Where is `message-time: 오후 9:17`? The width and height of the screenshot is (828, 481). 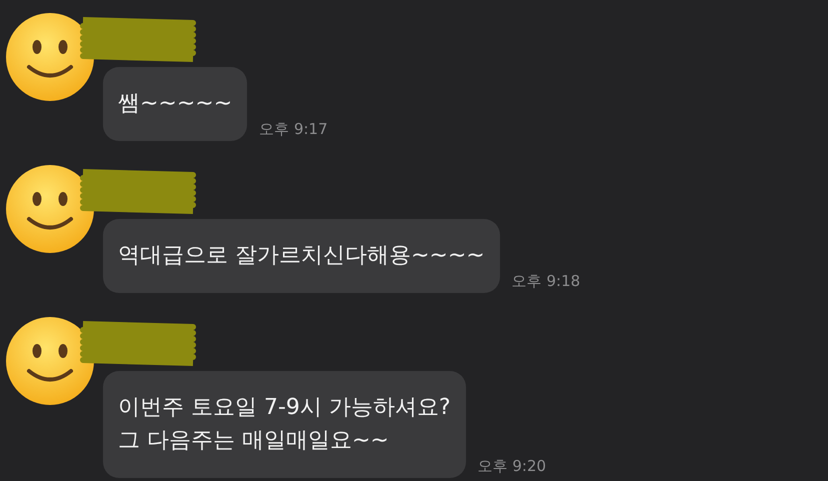
message-time: 오후 9:17 is located at coordinates (293, 129).